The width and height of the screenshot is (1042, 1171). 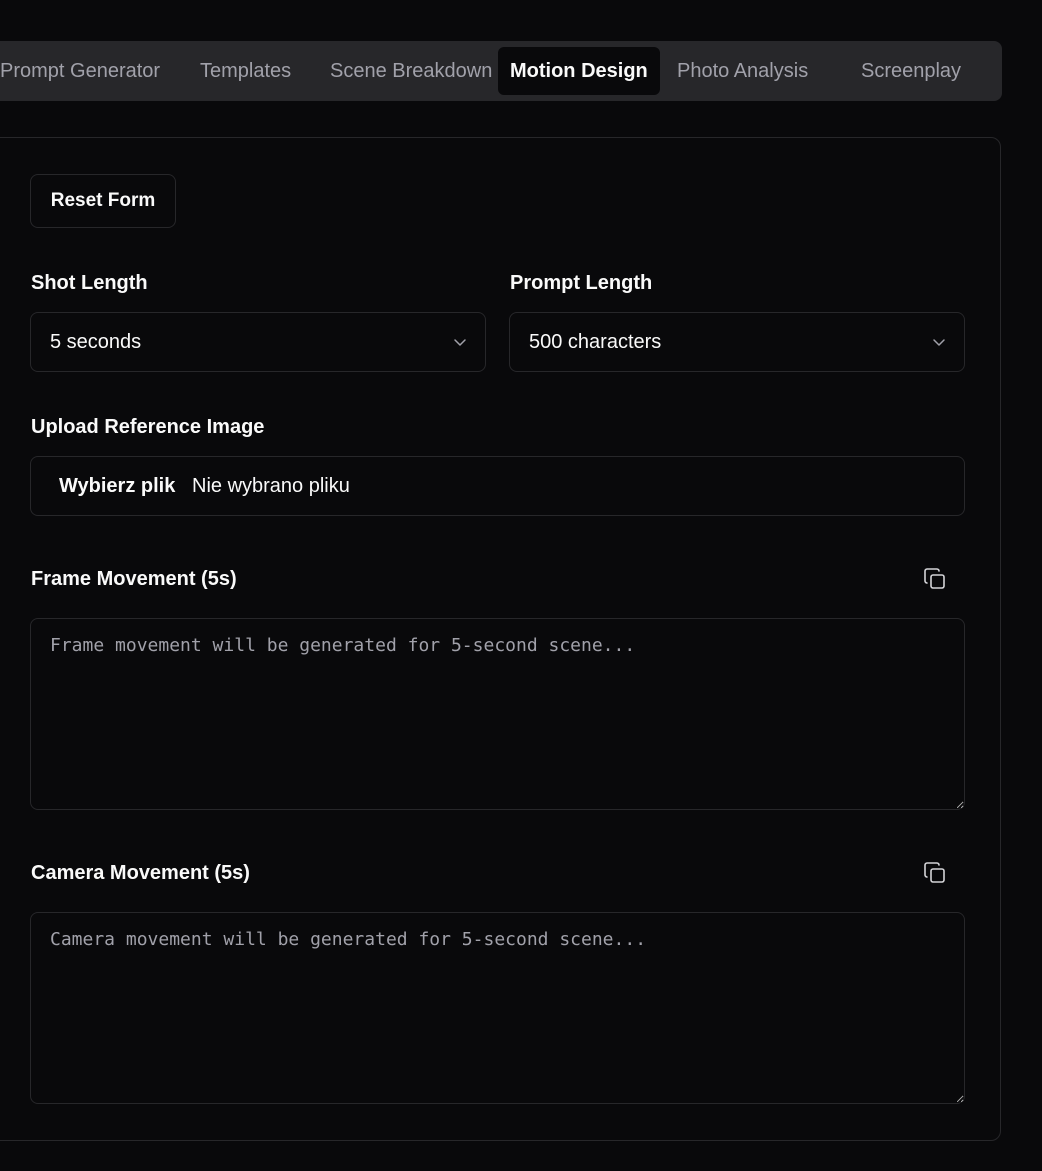 I want to click on prompt-length-value: 500 characters, so click(x=595, y=342).